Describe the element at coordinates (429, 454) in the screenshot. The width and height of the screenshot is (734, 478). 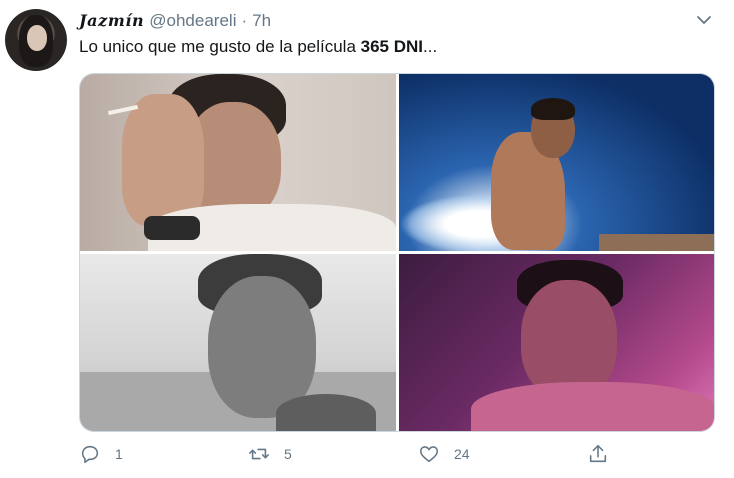
I see `heart-icon` at that location.